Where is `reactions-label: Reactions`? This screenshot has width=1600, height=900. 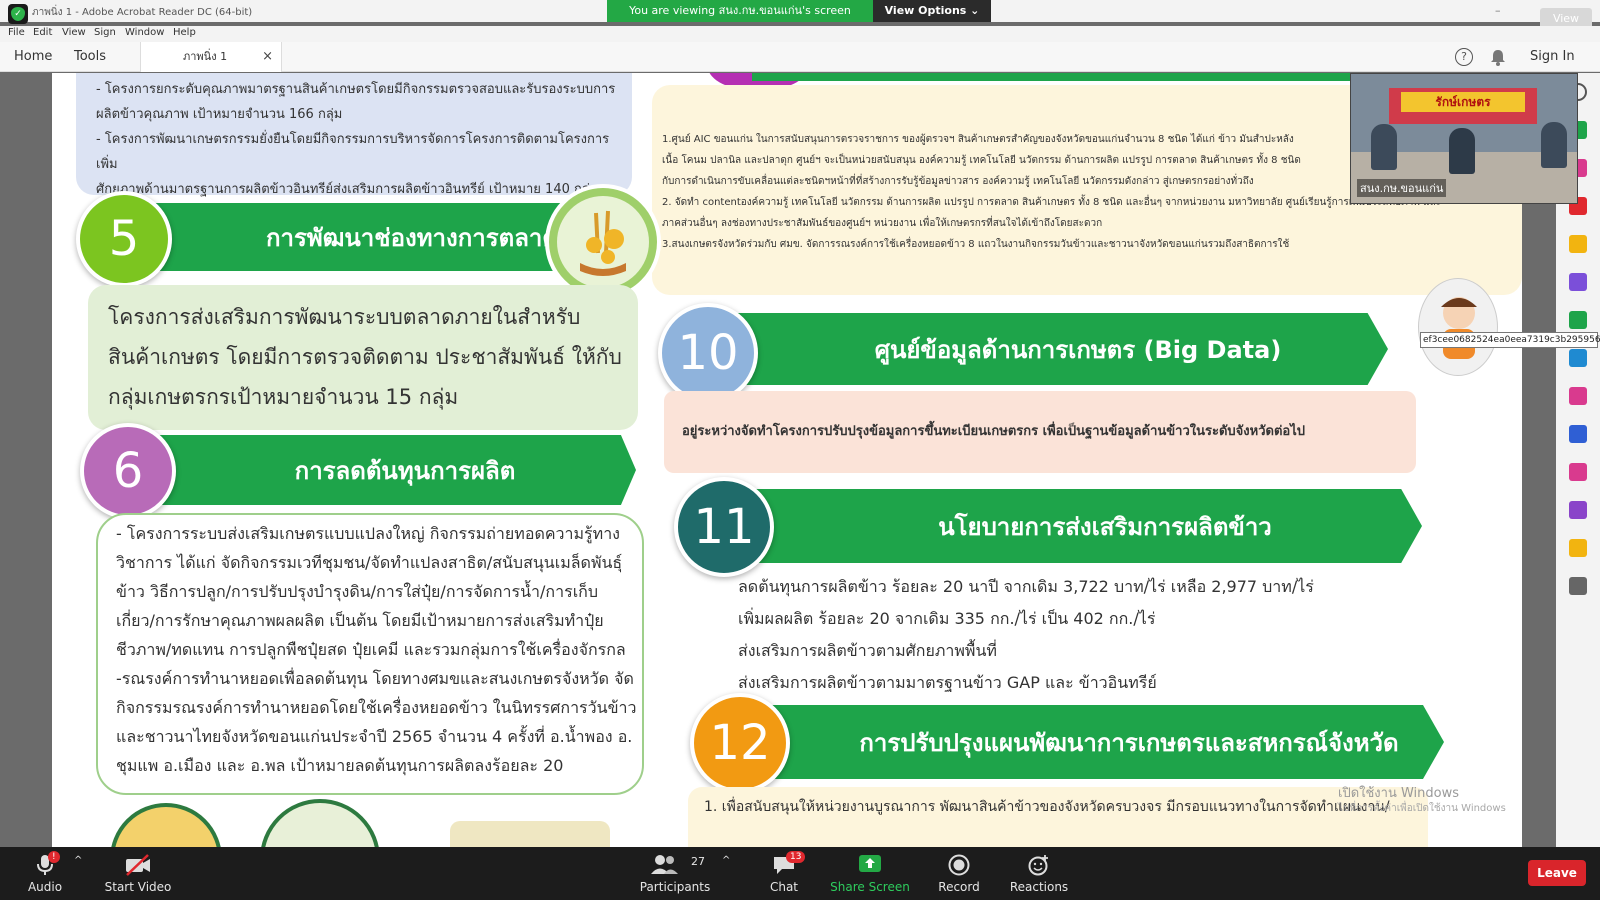 reactions-label: Reactions is located at coordinates (1039, 887).